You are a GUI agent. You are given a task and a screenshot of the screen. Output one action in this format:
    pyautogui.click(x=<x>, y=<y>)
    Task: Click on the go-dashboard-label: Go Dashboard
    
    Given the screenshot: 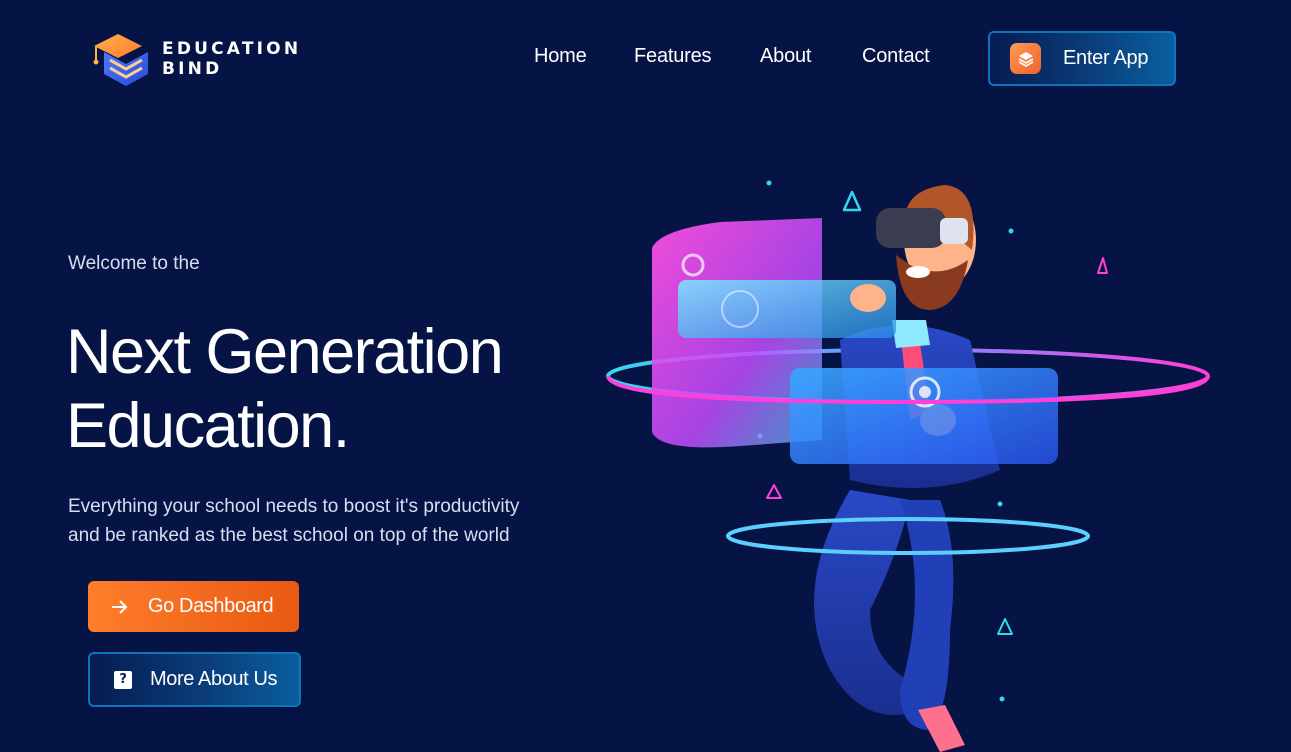 What is the action you would take?
    pyautogui.click(x=211, y=606)
    